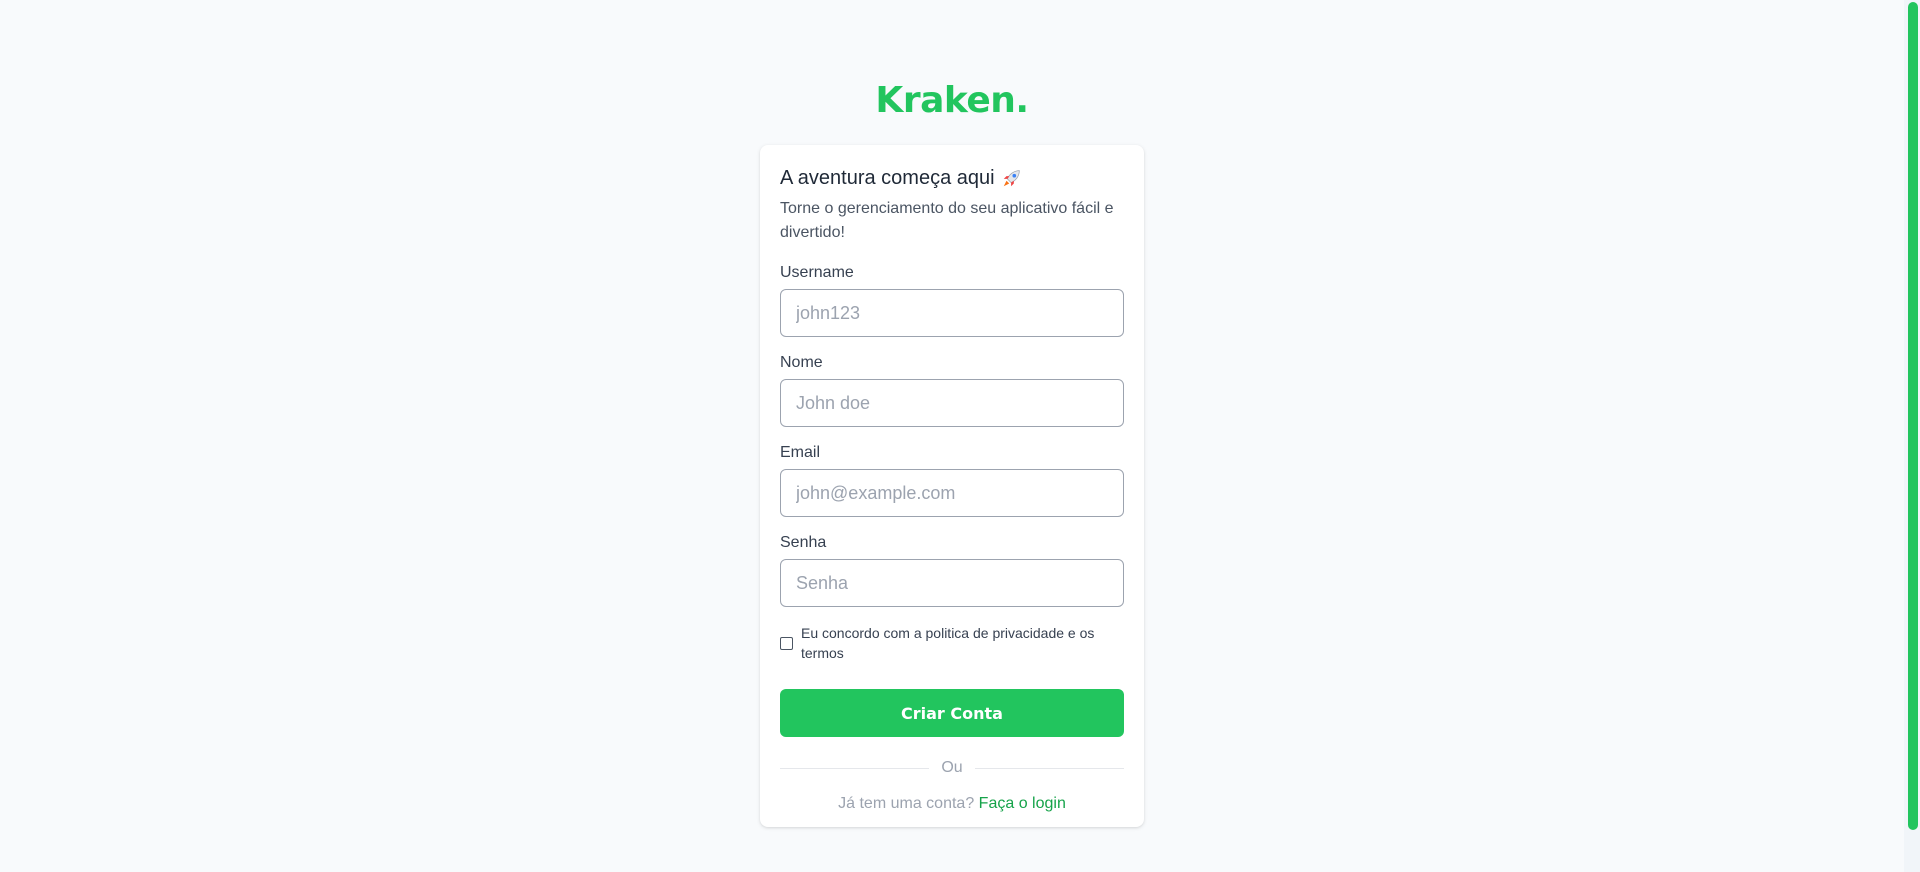  I want to click on brand-logo: Kraken., so click(952, 100).